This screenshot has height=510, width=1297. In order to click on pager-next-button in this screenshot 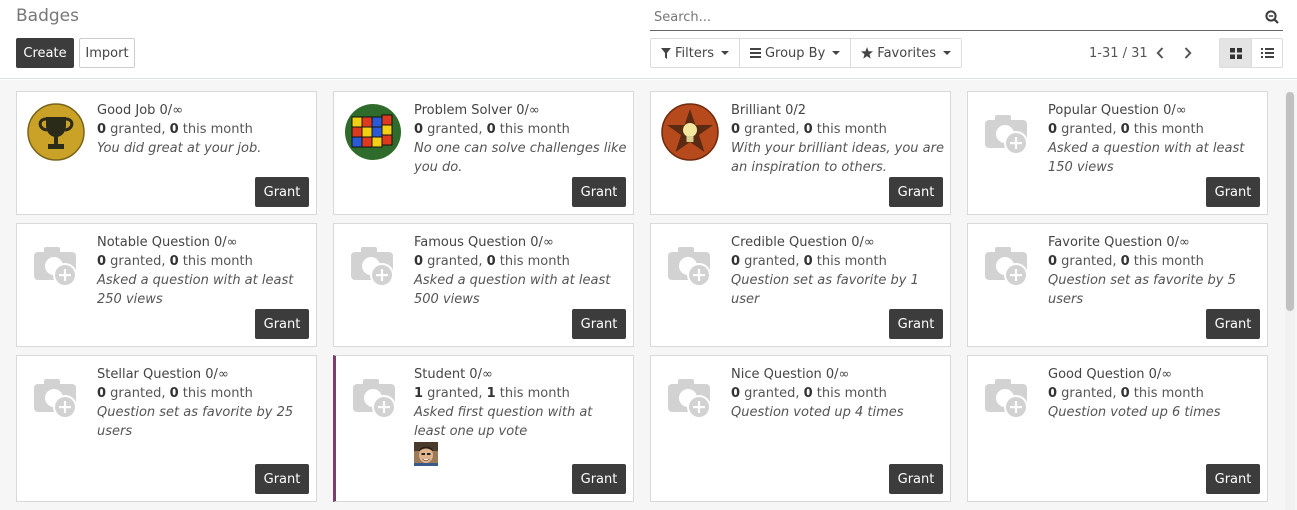, I will do `click(1188, 53)`.